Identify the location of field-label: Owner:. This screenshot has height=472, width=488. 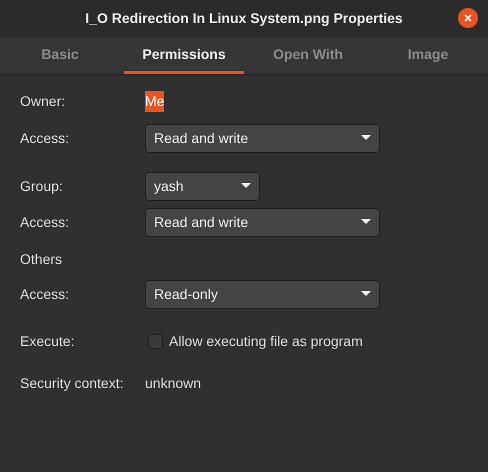
(43, 101).